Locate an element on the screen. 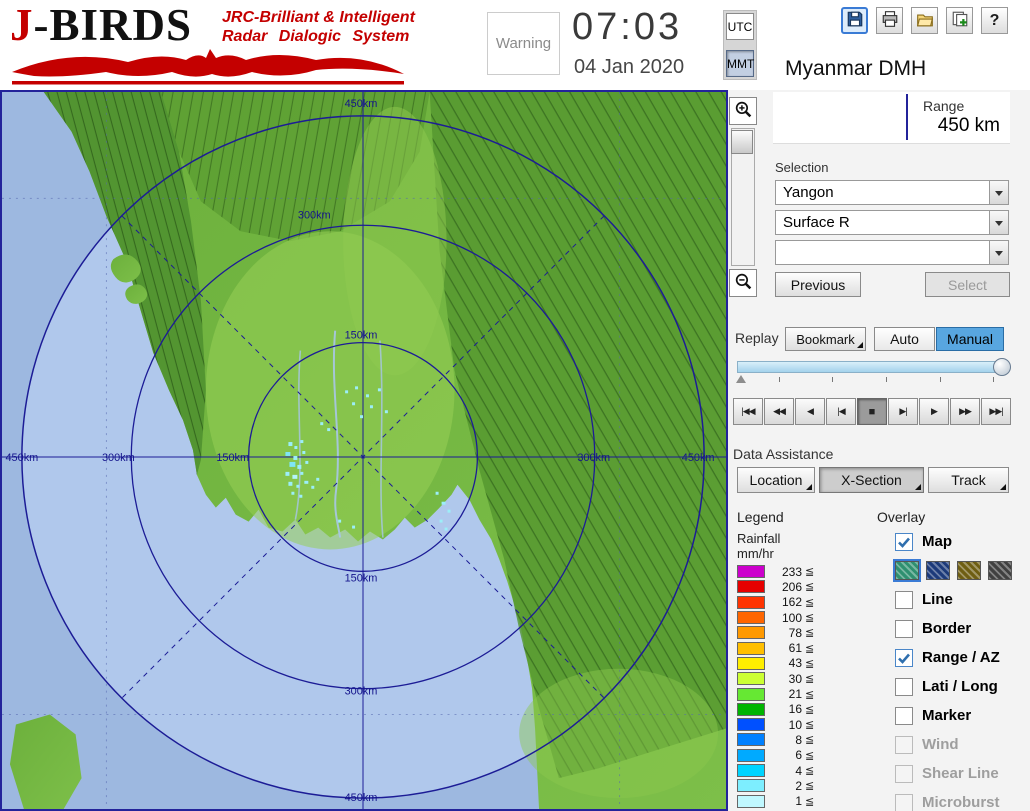 The image size is (1030, 811). overlay-item-label: Marker is located at coordinates (947, 715).